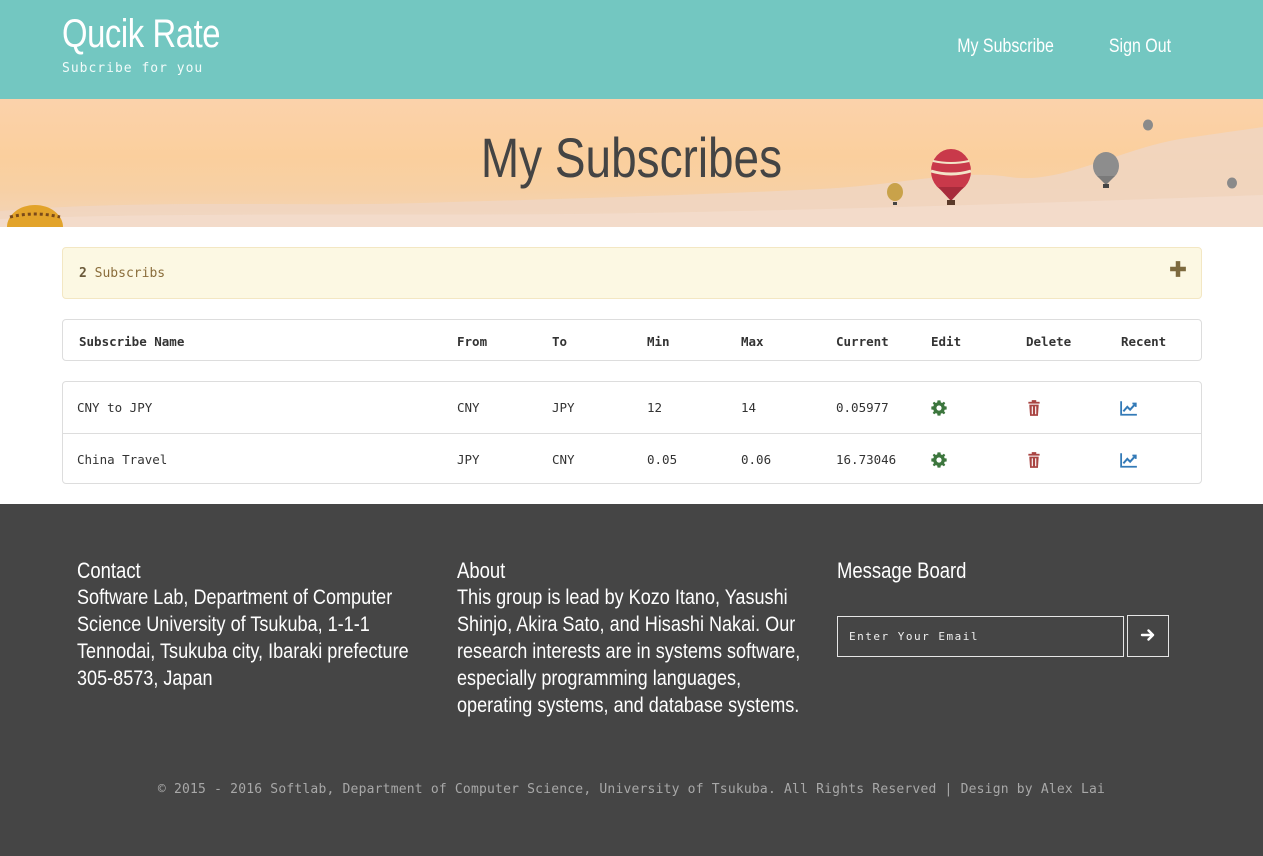 This screenshot has width=1263, height=856. What do you see at coordinates (1140, 47) in the screenshot?
I see `nav-sign-out: Sign Out` at bounding box center [1140, 47].